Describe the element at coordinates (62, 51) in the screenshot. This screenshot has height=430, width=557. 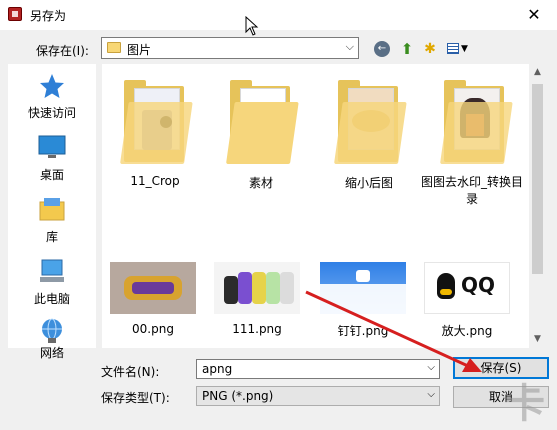
I see `save-in-label: 保存在(I):` at that location.